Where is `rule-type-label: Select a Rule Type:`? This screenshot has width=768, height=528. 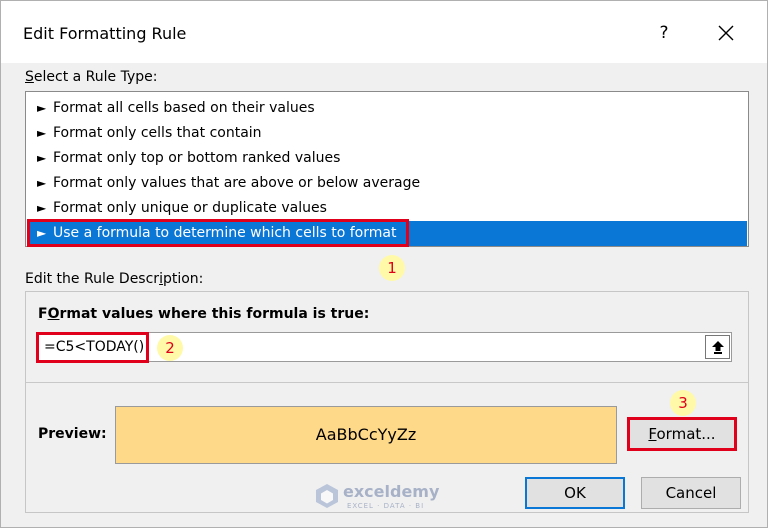 rule-type-label: Select a Rule Type: is located at coordinates (91, 77).